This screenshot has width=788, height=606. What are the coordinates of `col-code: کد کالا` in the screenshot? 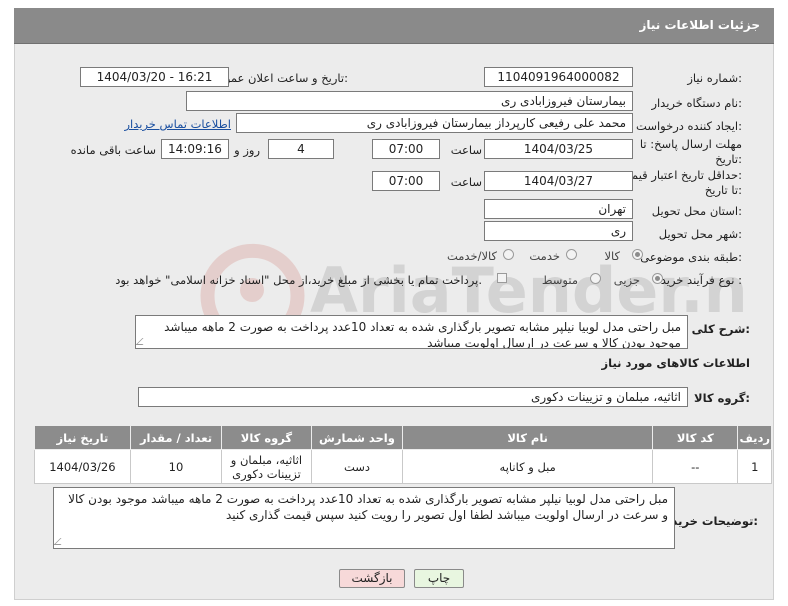 It's located at (695, 437).